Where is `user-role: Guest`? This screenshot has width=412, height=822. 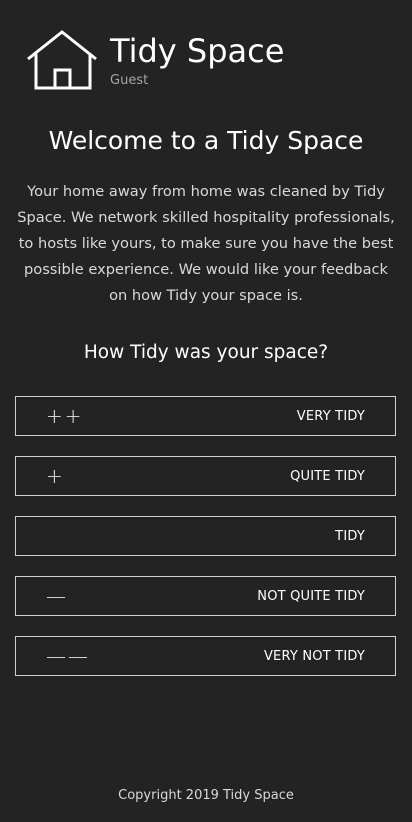 user-role: Guest is located at coordinates (129, 80).